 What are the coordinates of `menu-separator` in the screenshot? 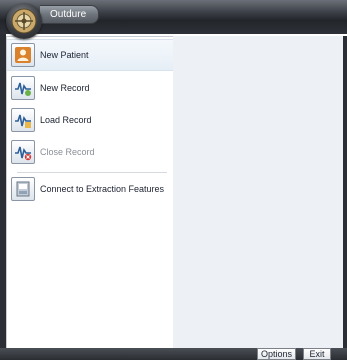 It's located at (92, 172).